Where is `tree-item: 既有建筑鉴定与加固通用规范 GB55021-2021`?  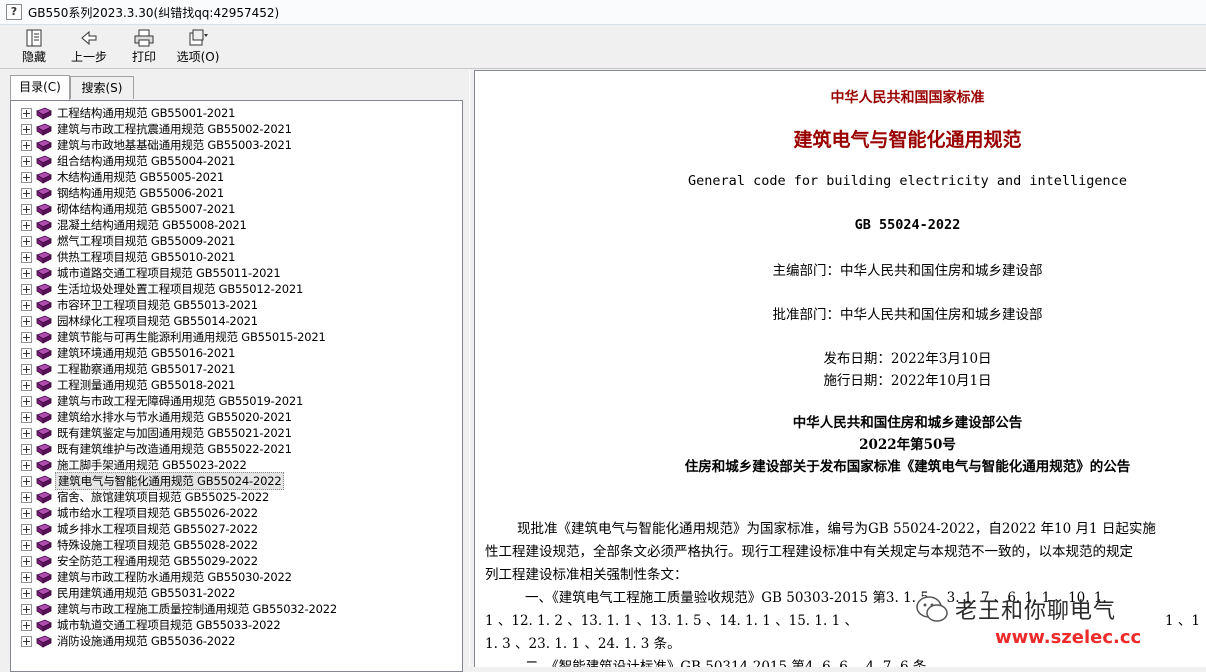 tree-item: 既有建筑鉴定与加固通用规范 GB55021-2021 is located at coordinates (152, 433).